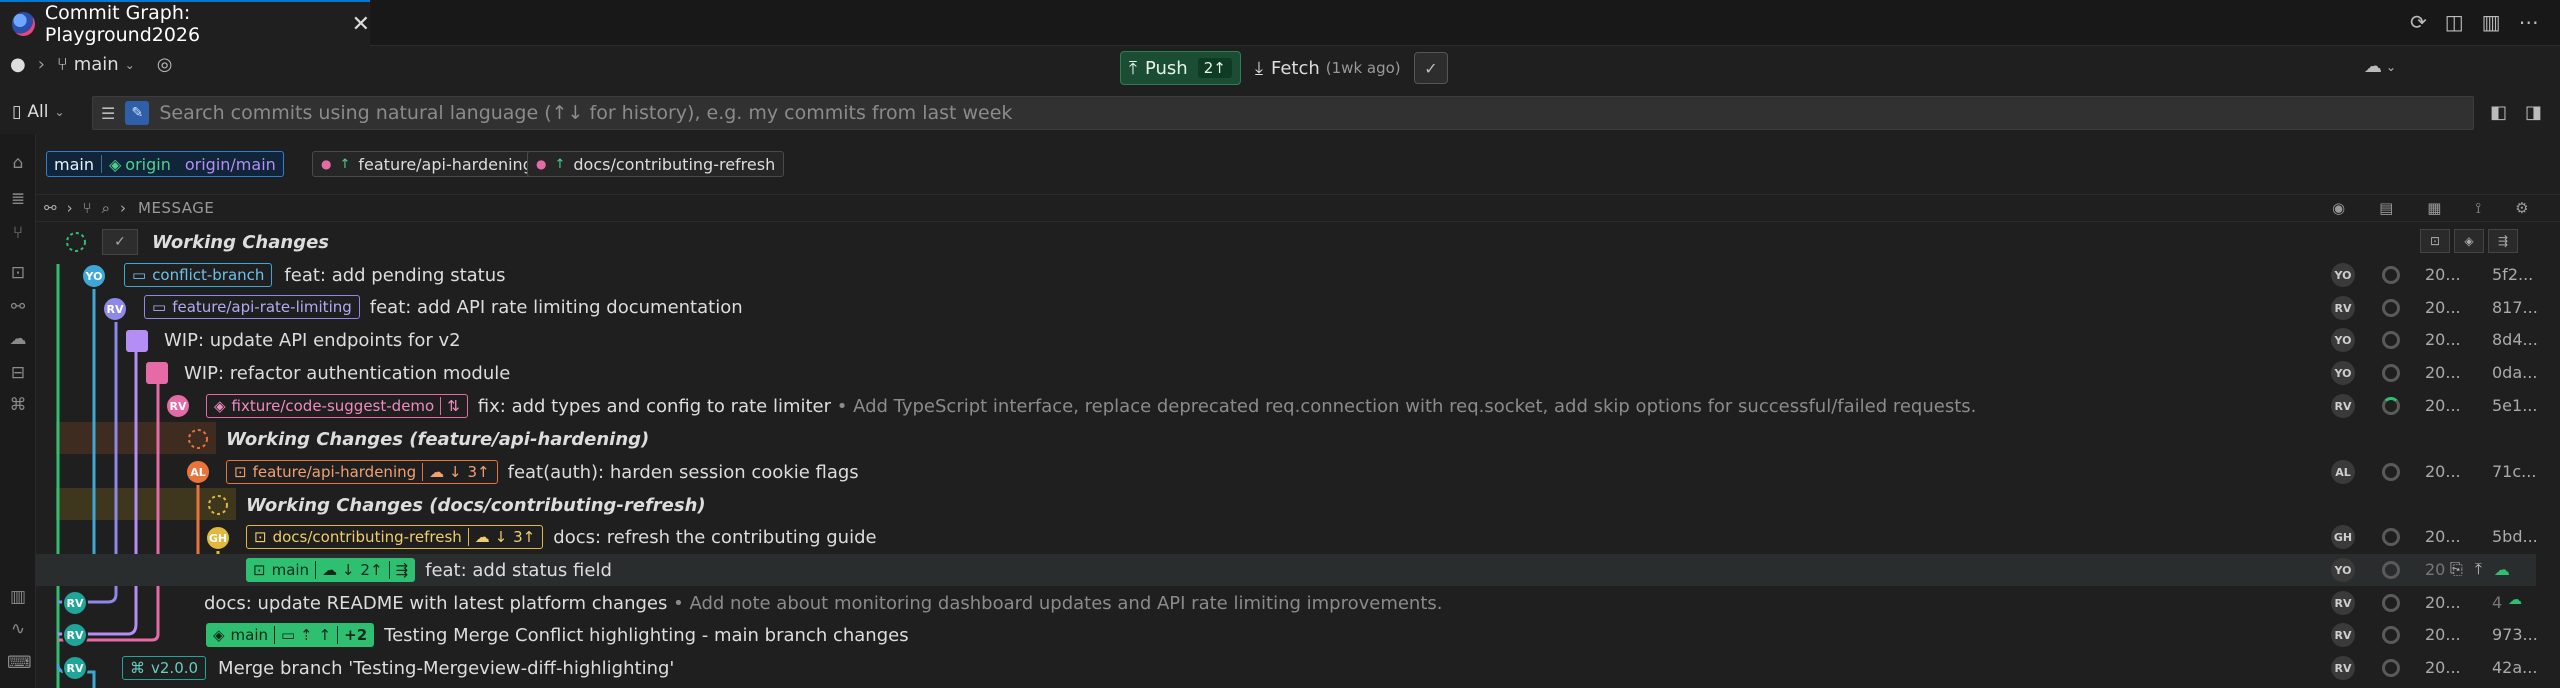 The width and height of the screenshot is (2560, 688). Describe the element at coordinates (290, 635) in the screenshot. I see `branch-tag-main: ◈ main ▭ ⇡ ↑ +2` at that location.